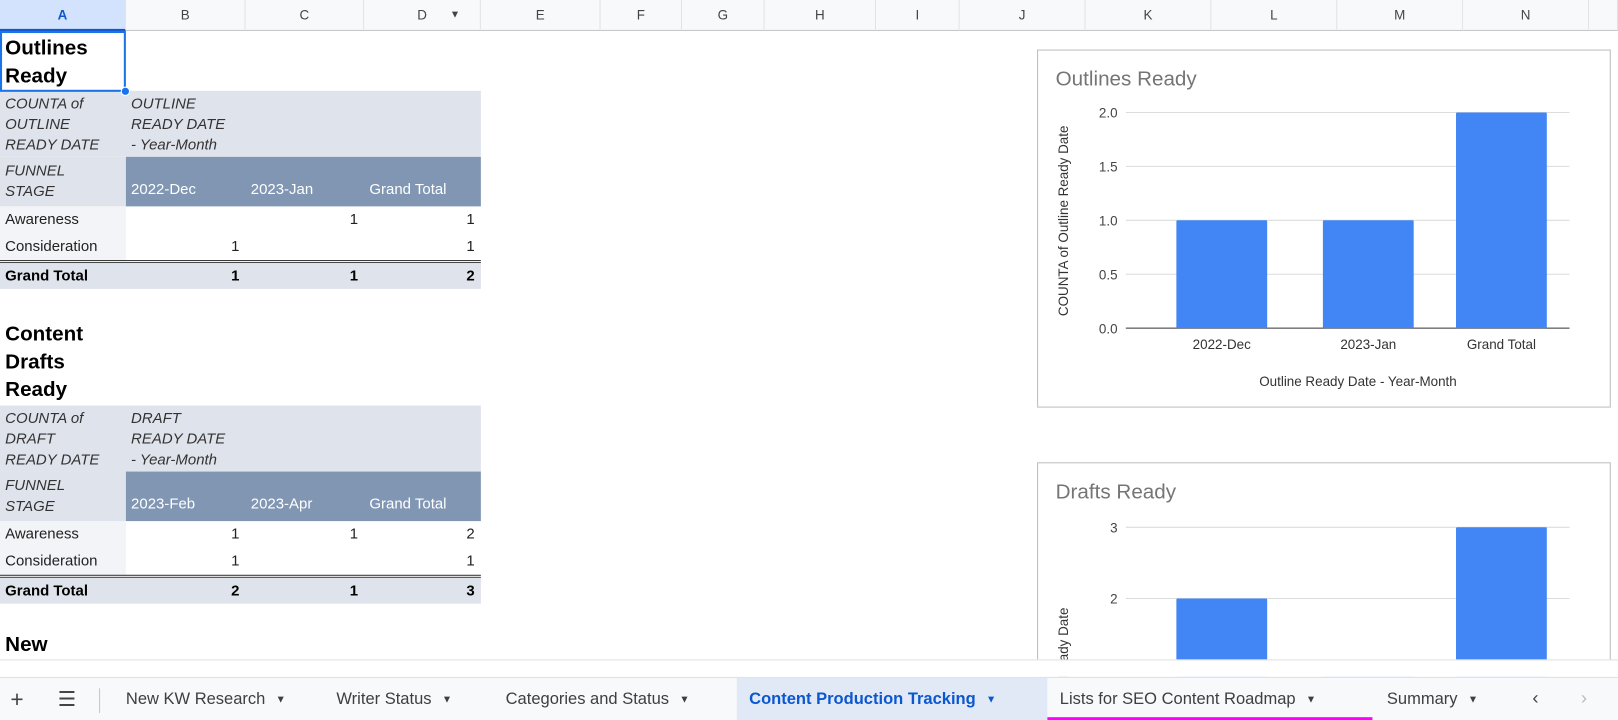  Describe the element at coordinates (1222, 344) in the screenshot. I see `x-tick-label: 2022-Dec` at that location.